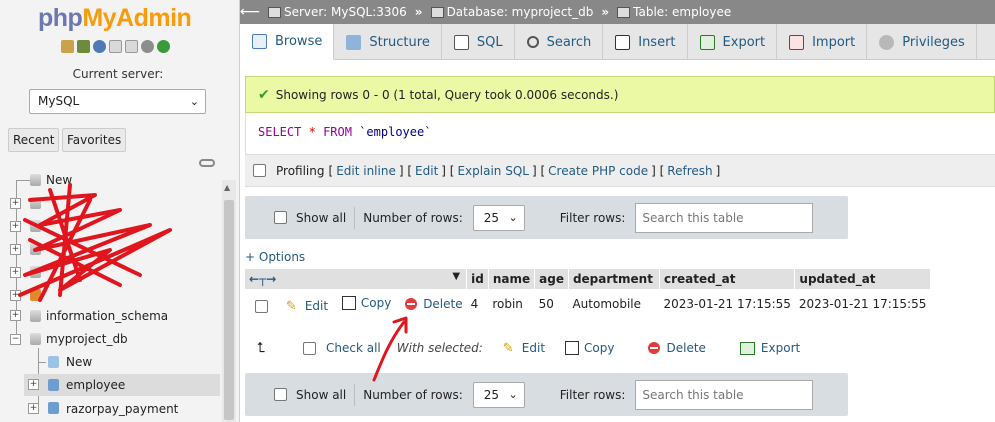 This screenshot has width=995, height=422. I want to click on tab-browse: Browse, so click(287, 42).